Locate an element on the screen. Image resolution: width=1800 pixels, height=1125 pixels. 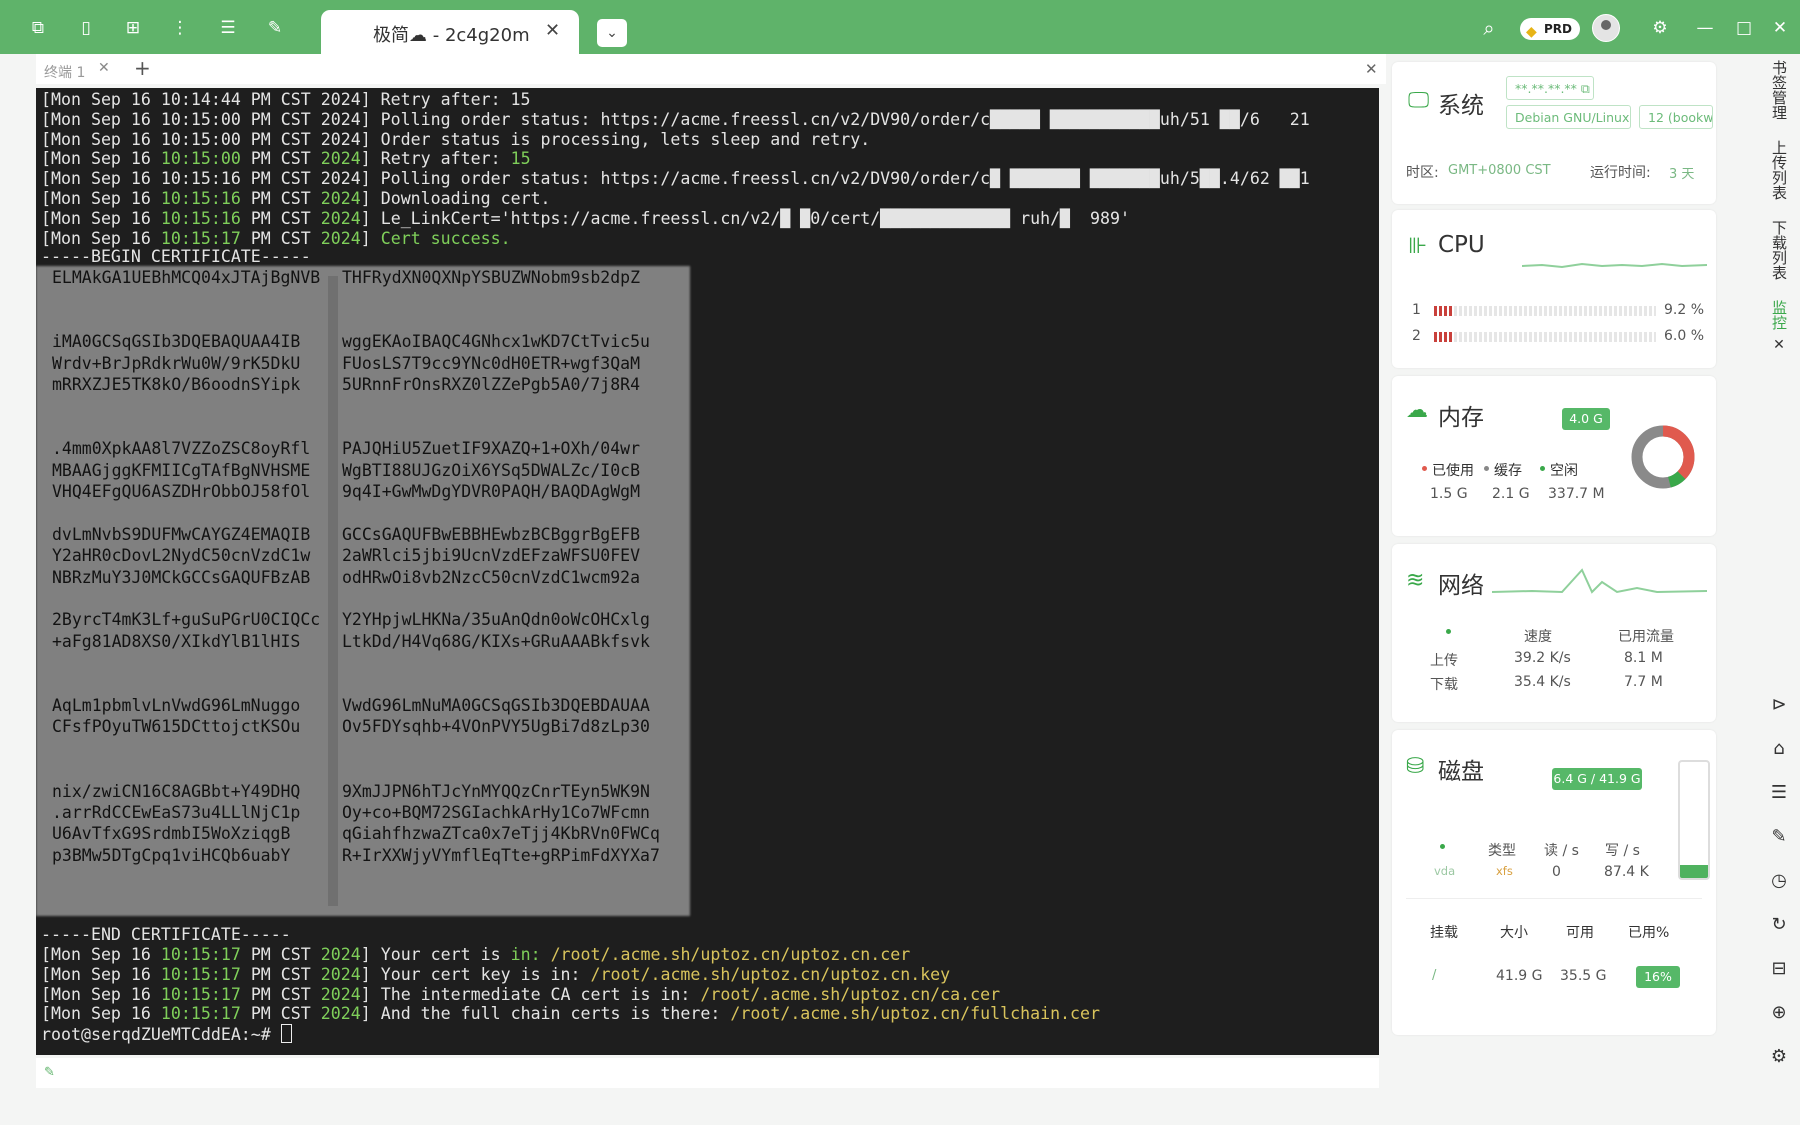
disk-status-dot is located at coordinates (1442, 846).